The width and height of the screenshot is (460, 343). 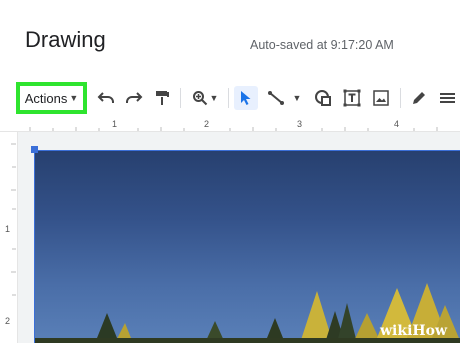 What do you see at coordinates (9, 237) in the screenshot?
I see `left-ruler: 1 2` at bounding box center [9, 237].